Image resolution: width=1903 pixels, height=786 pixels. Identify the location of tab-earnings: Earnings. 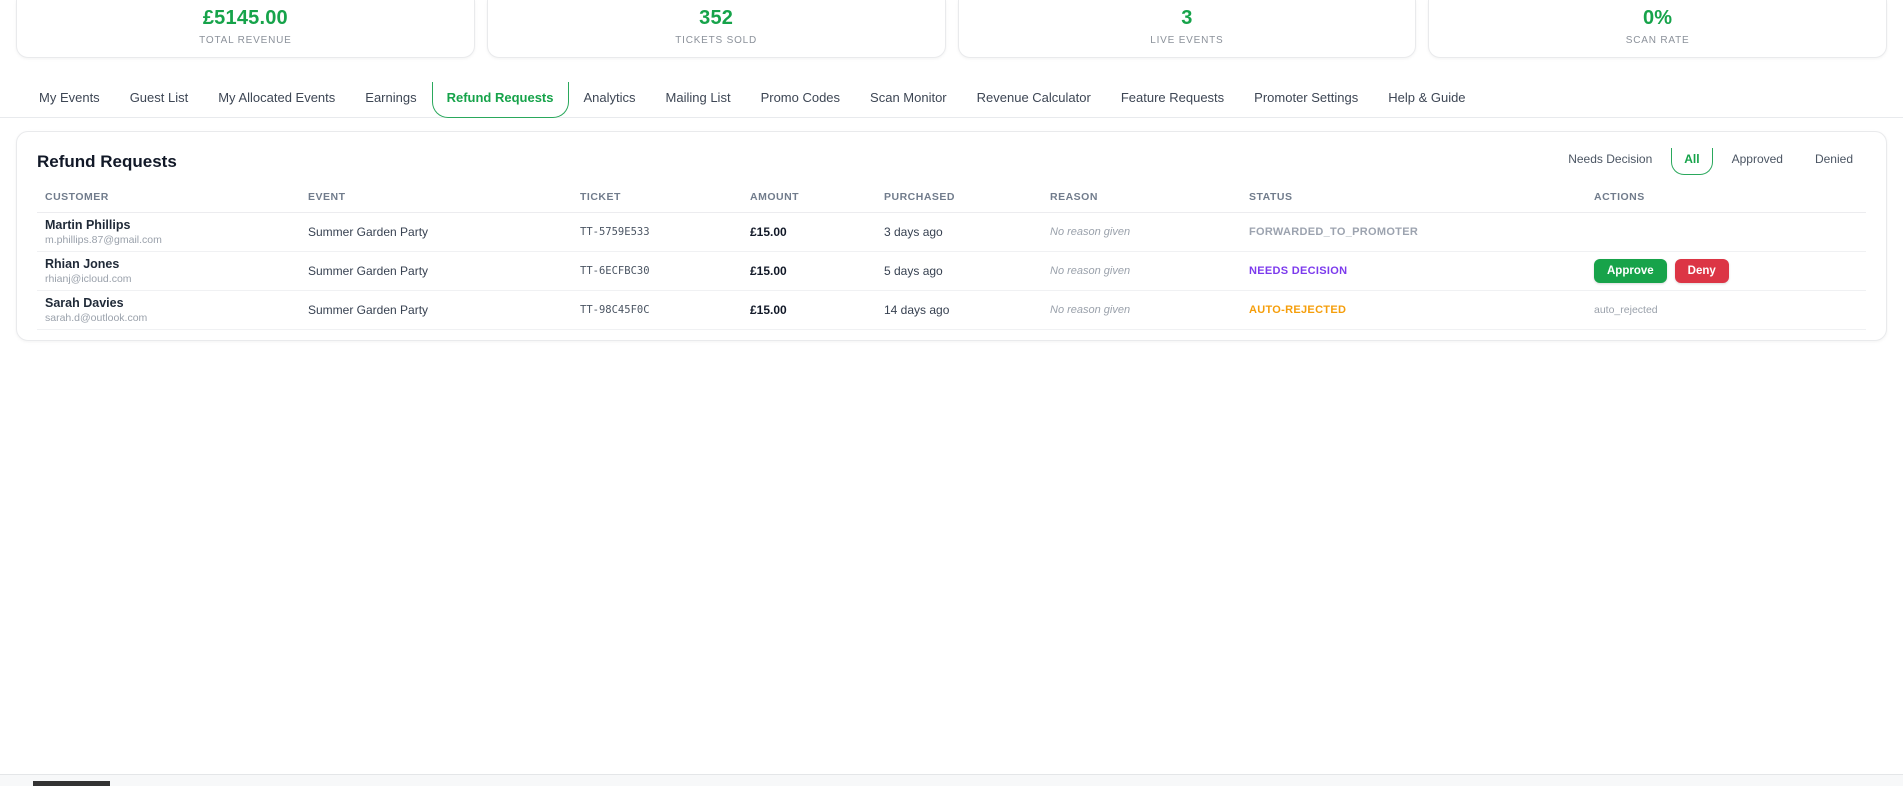
(390, 100).